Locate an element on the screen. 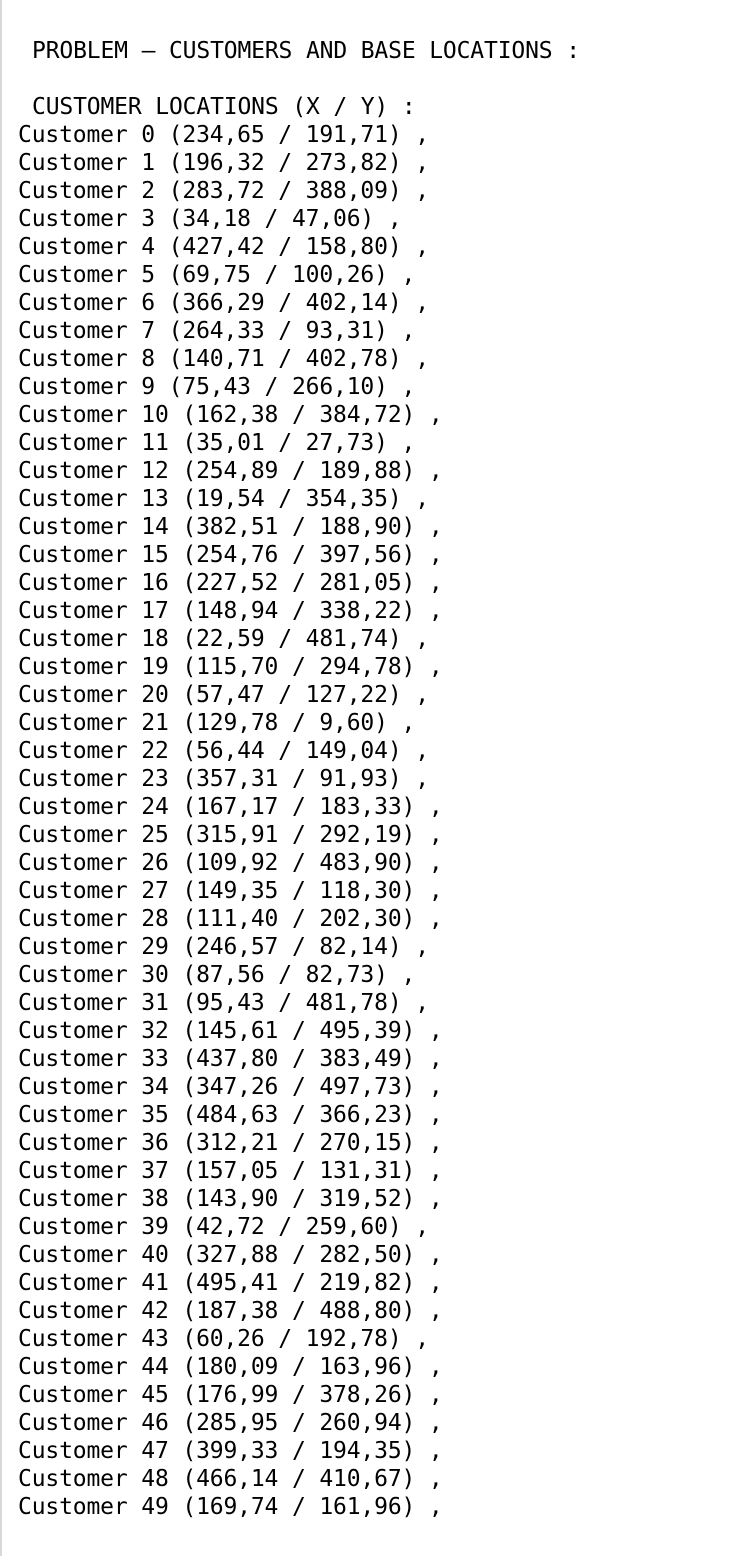  customer-line: Customer 46 (285,95 / 260,94) , is located at coordinates (230, 1423).